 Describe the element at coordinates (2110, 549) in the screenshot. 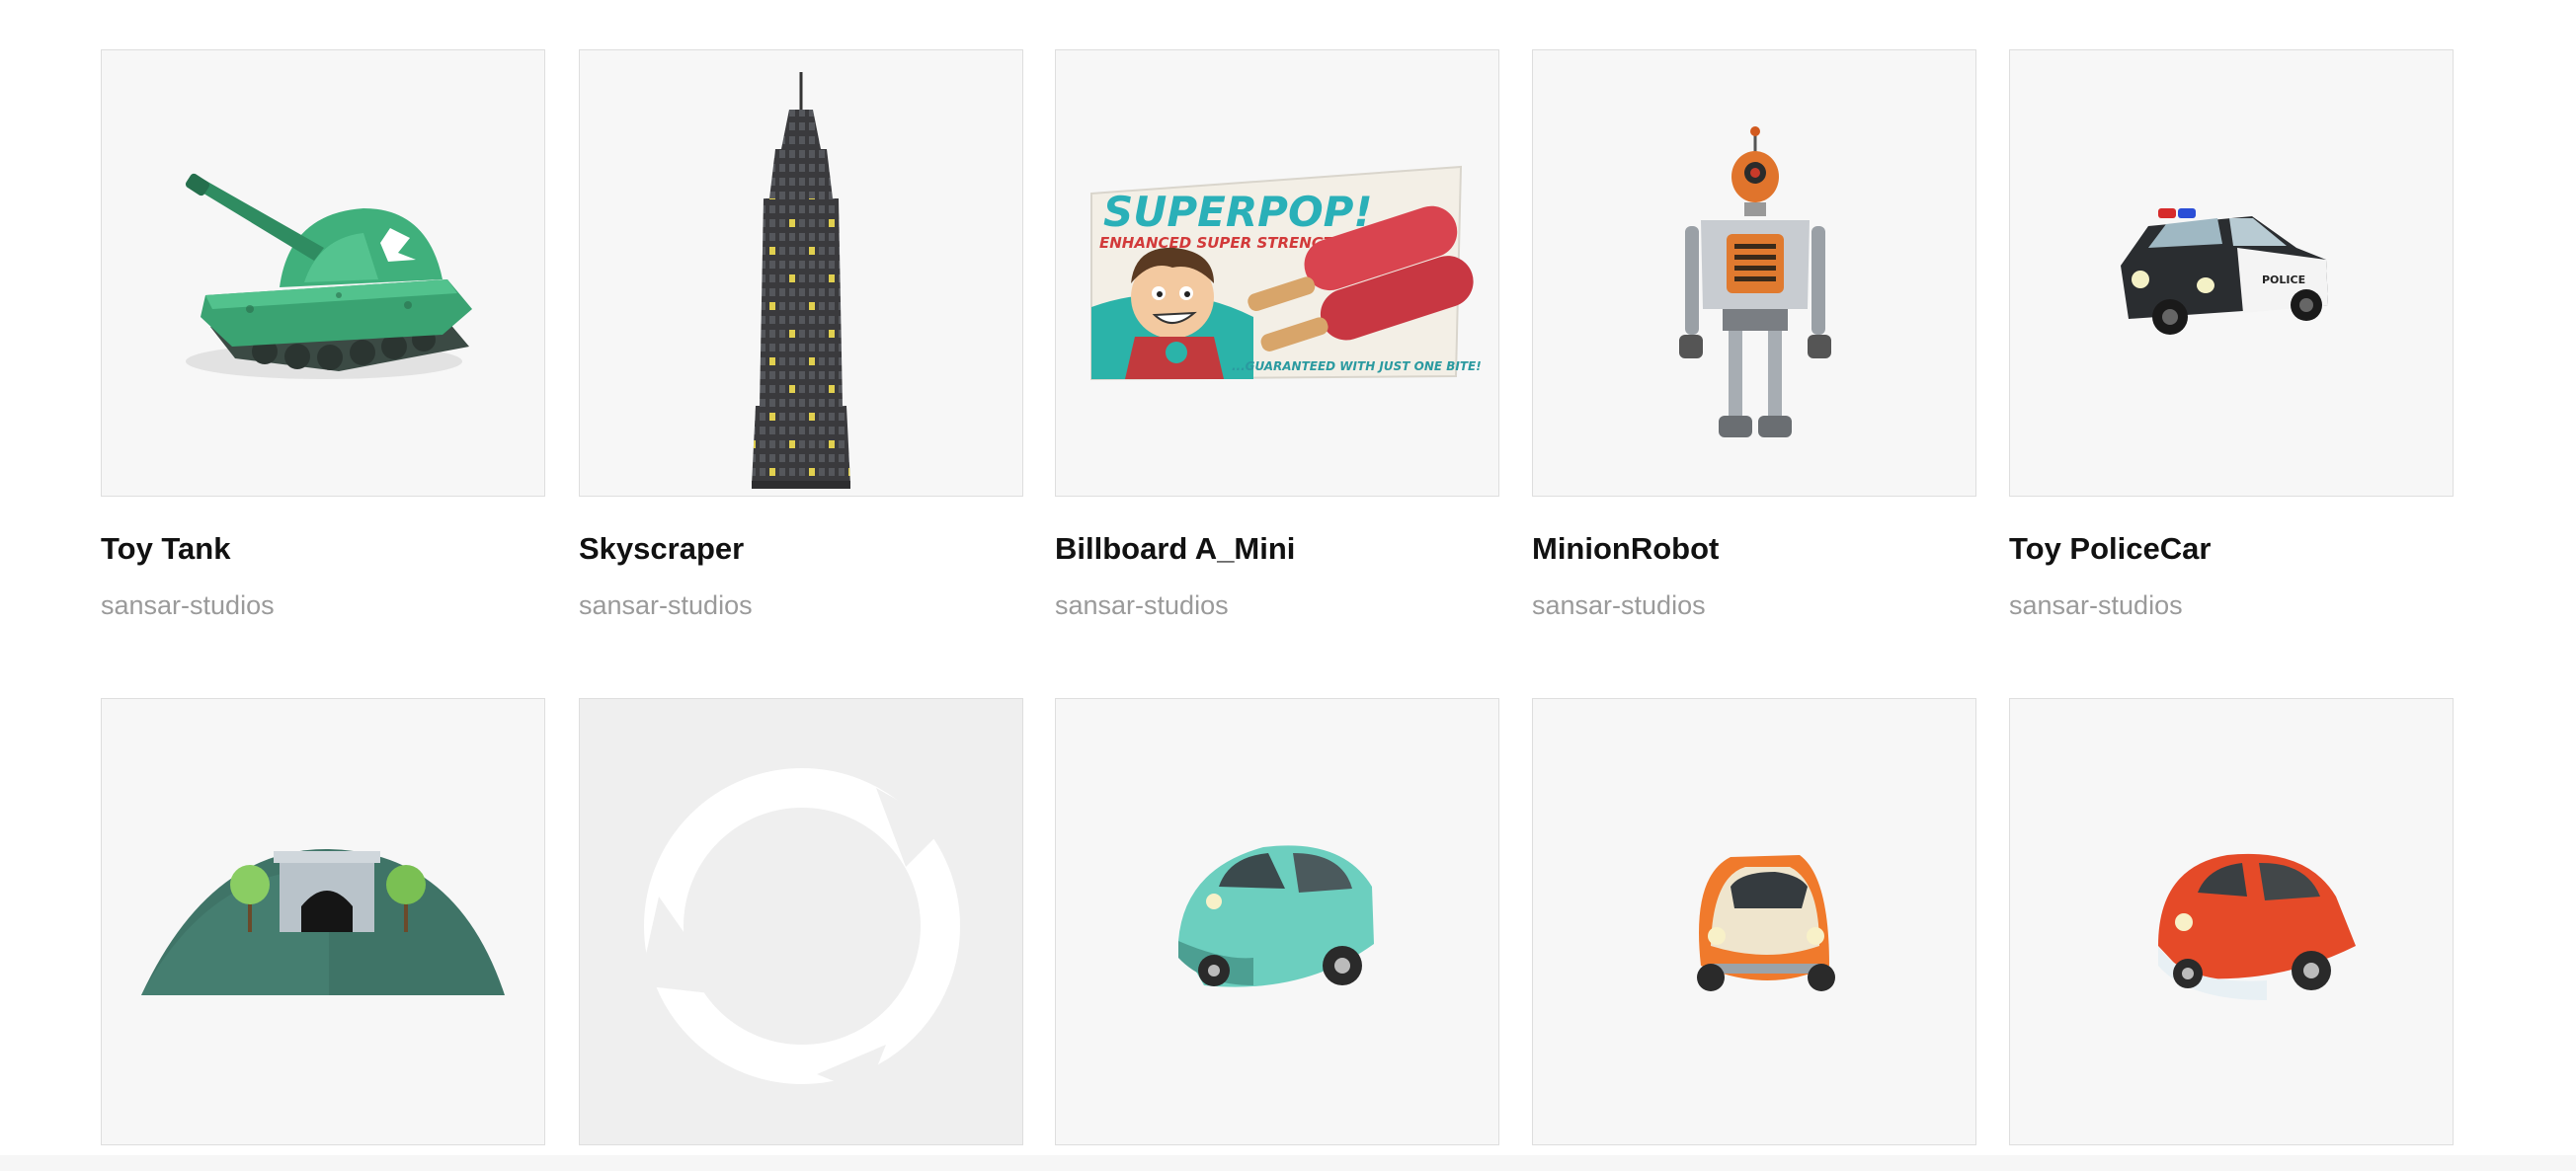

I see `asset-title: Toy PoliceCar` at that location.